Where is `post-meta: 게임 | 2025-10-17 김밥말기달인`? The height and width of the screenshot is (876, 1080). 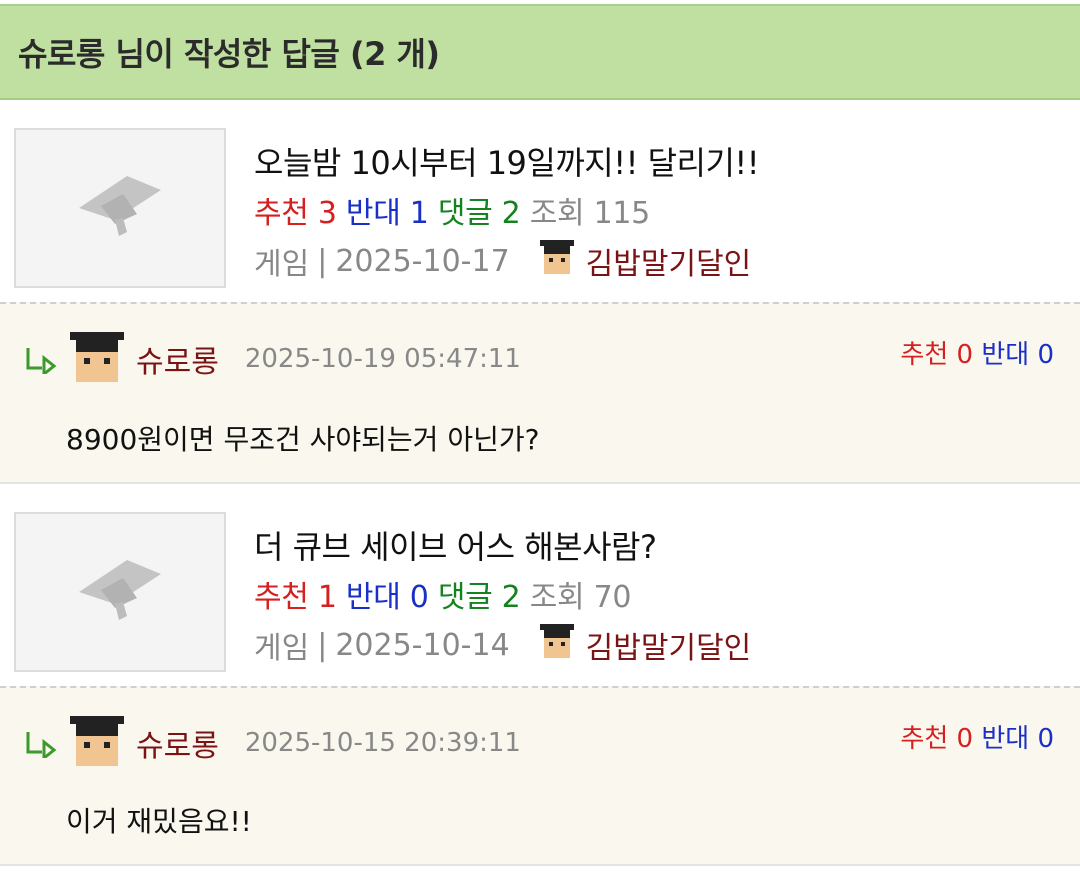 post-meta: 게임 | 2025-10-17 김밥말기달인 is located at coordinates (502, 261).